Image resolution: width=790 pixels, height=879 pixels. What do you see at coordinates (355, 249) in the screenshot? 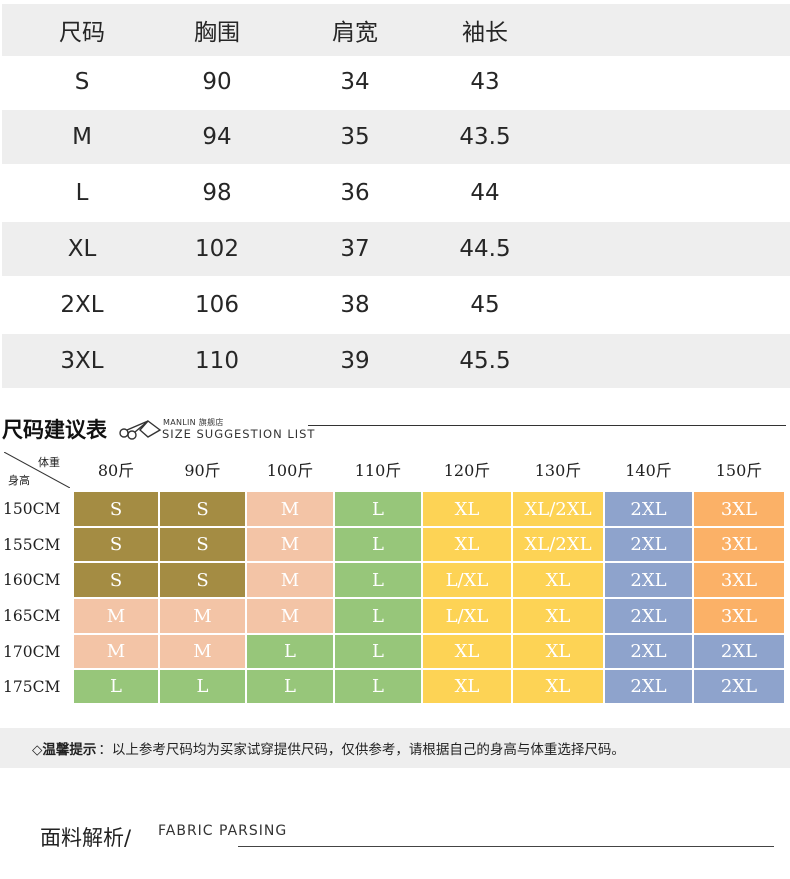
I see `measurement-cell: 37` at bounding box center [355, 249].